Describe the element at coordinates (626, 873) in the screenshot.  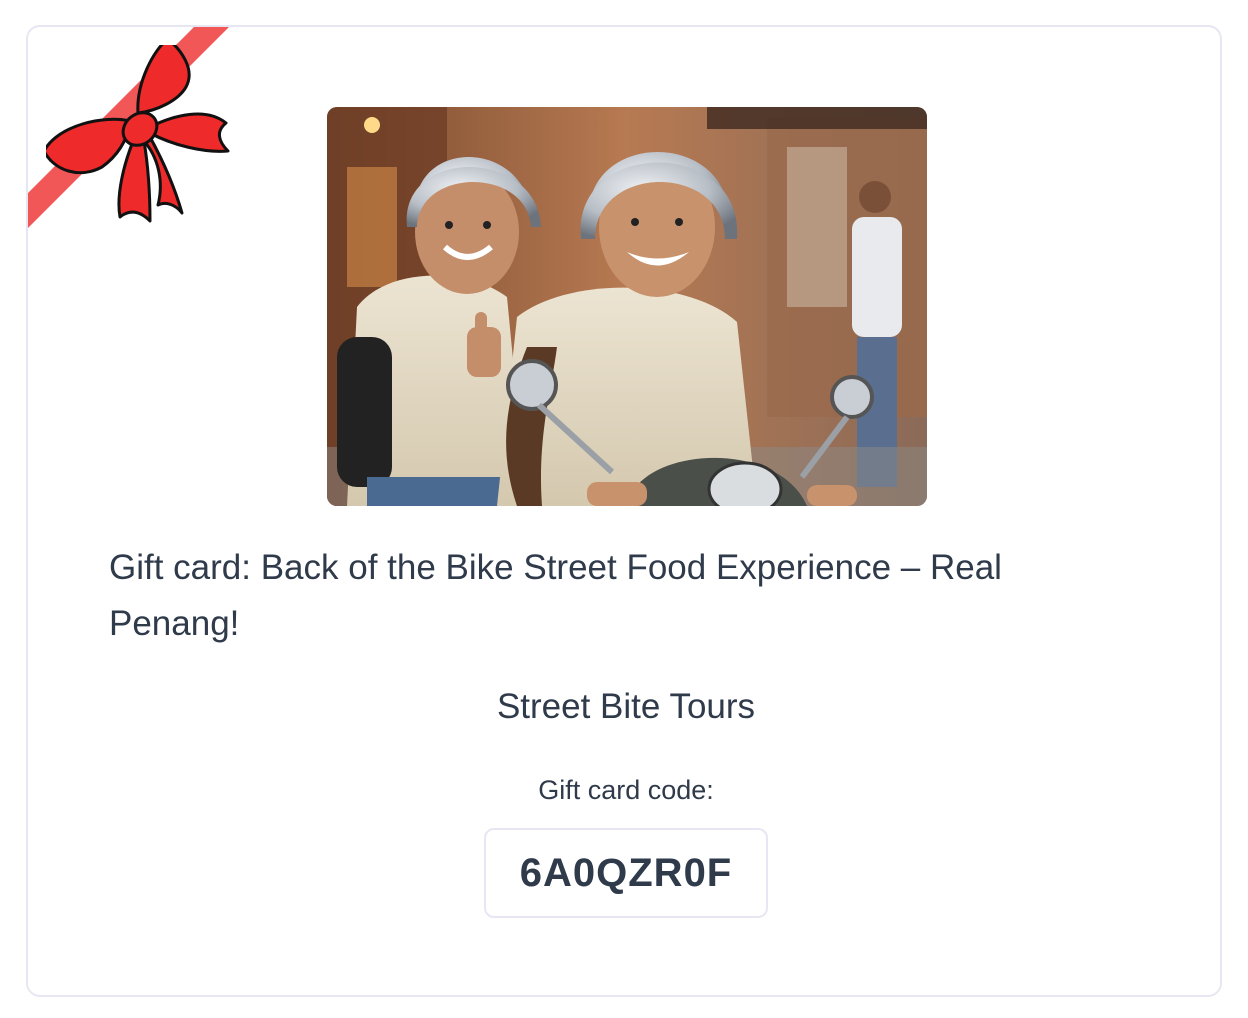
I see `gift-card-code: 6A0QZR0F` at that location.